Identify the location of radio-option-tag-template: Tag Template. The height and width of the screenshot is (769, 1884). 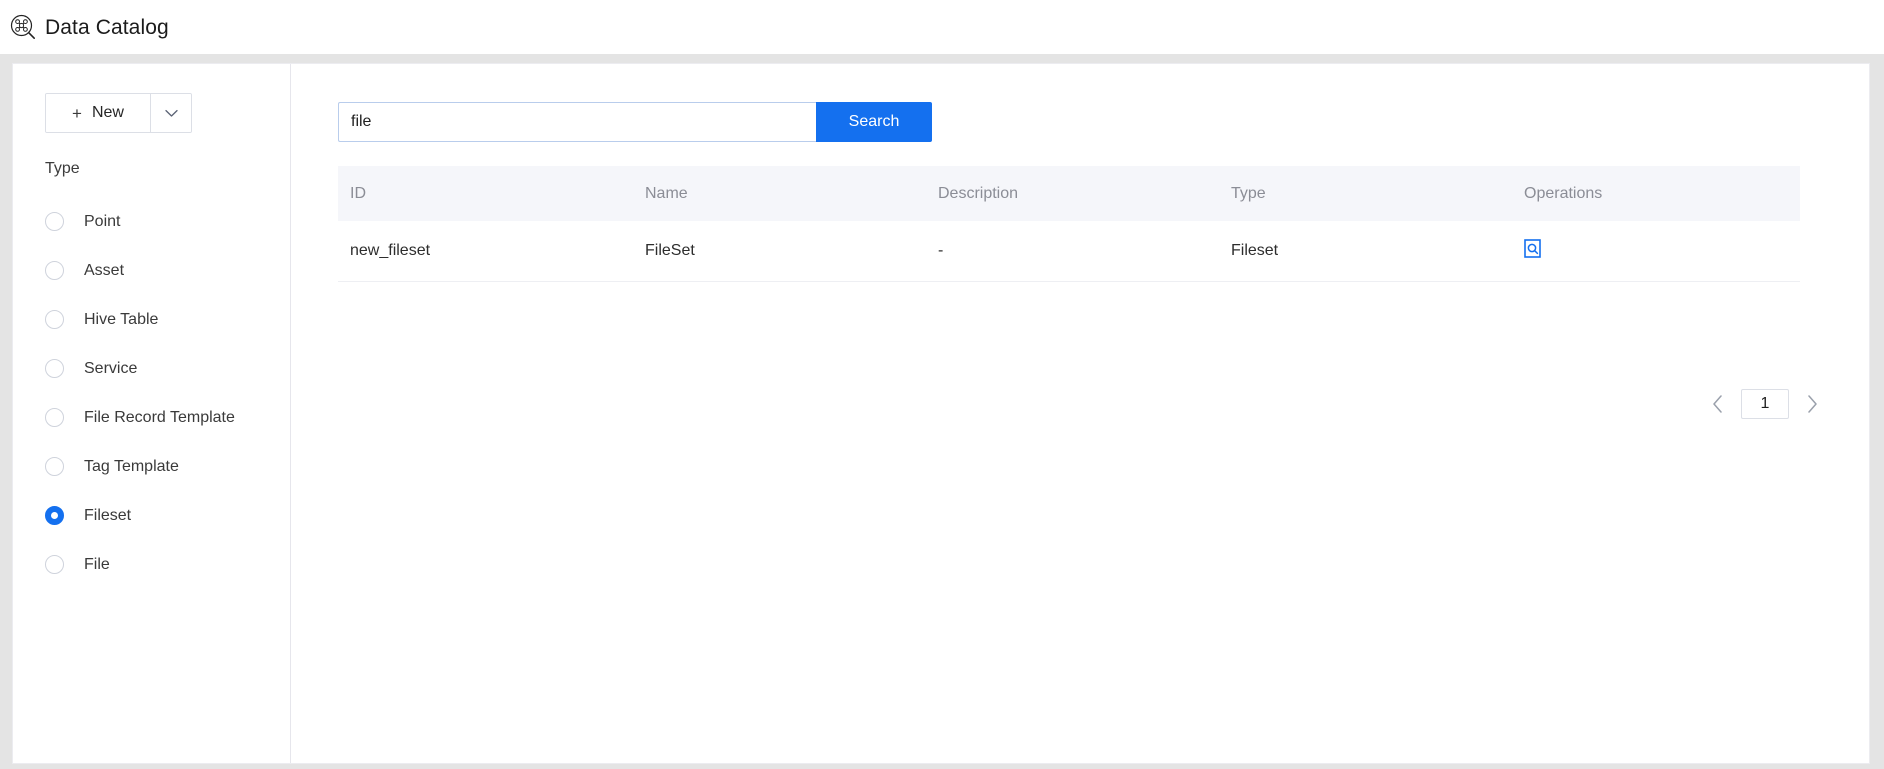
(167, 466).